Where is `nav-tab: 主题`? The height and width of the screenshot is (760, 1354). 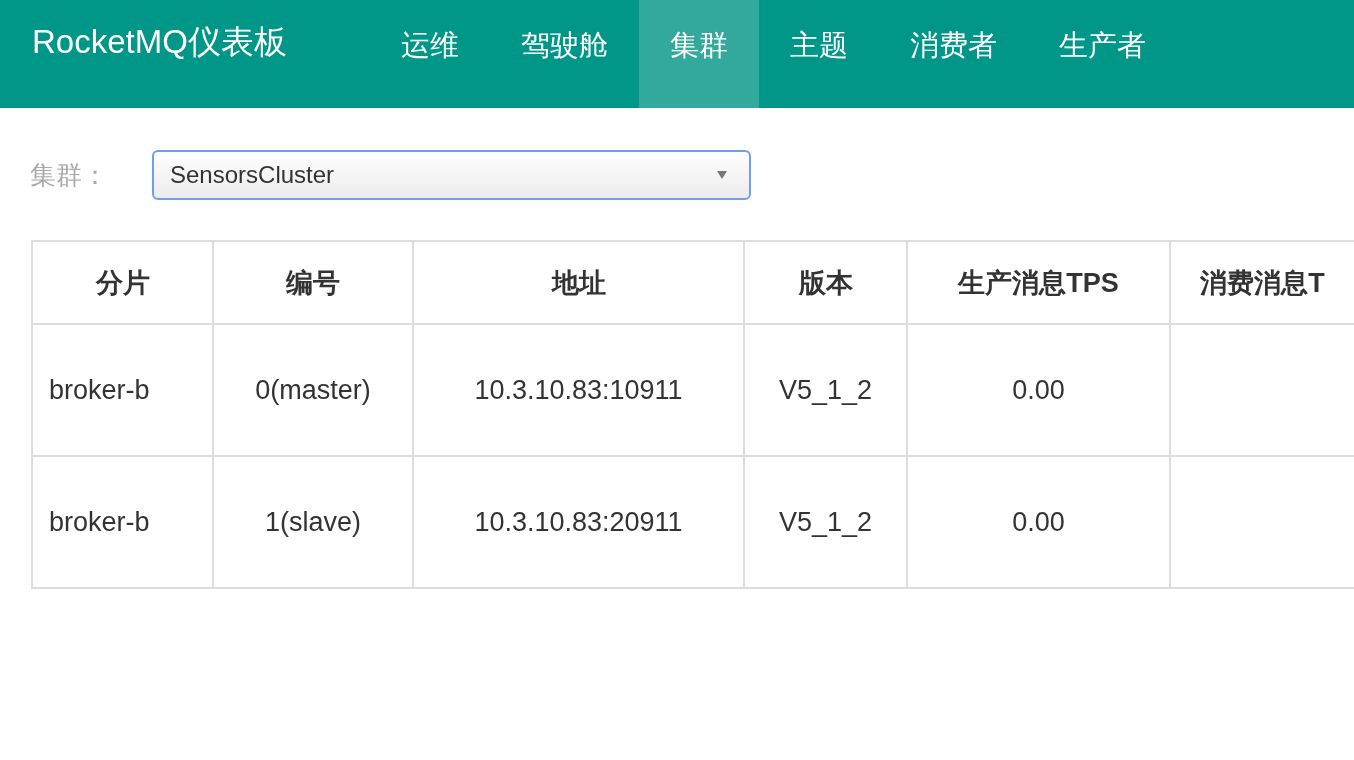
nav-tab: 主题 is located at coordinates (819, 54).